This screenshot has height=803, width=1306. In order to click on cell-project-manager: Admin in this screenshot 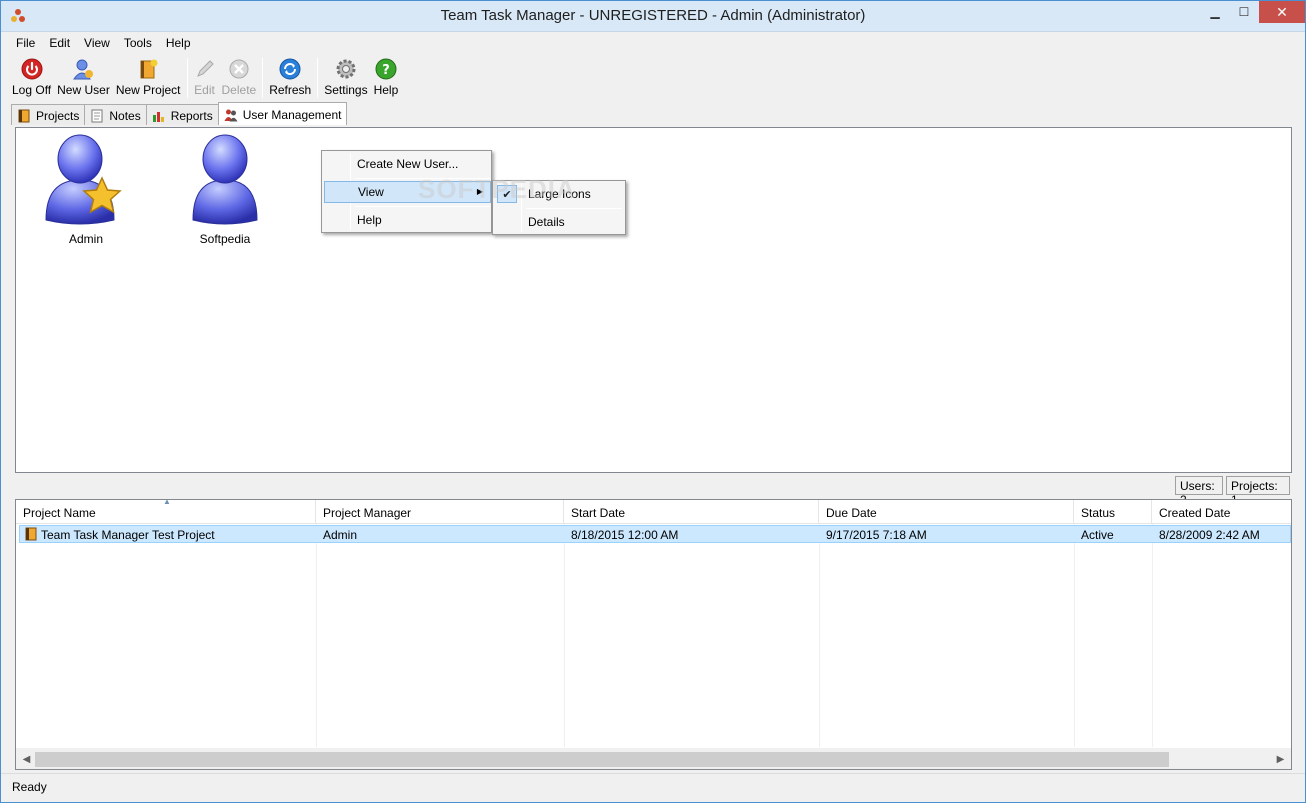, I will do `click(340, 535)`.